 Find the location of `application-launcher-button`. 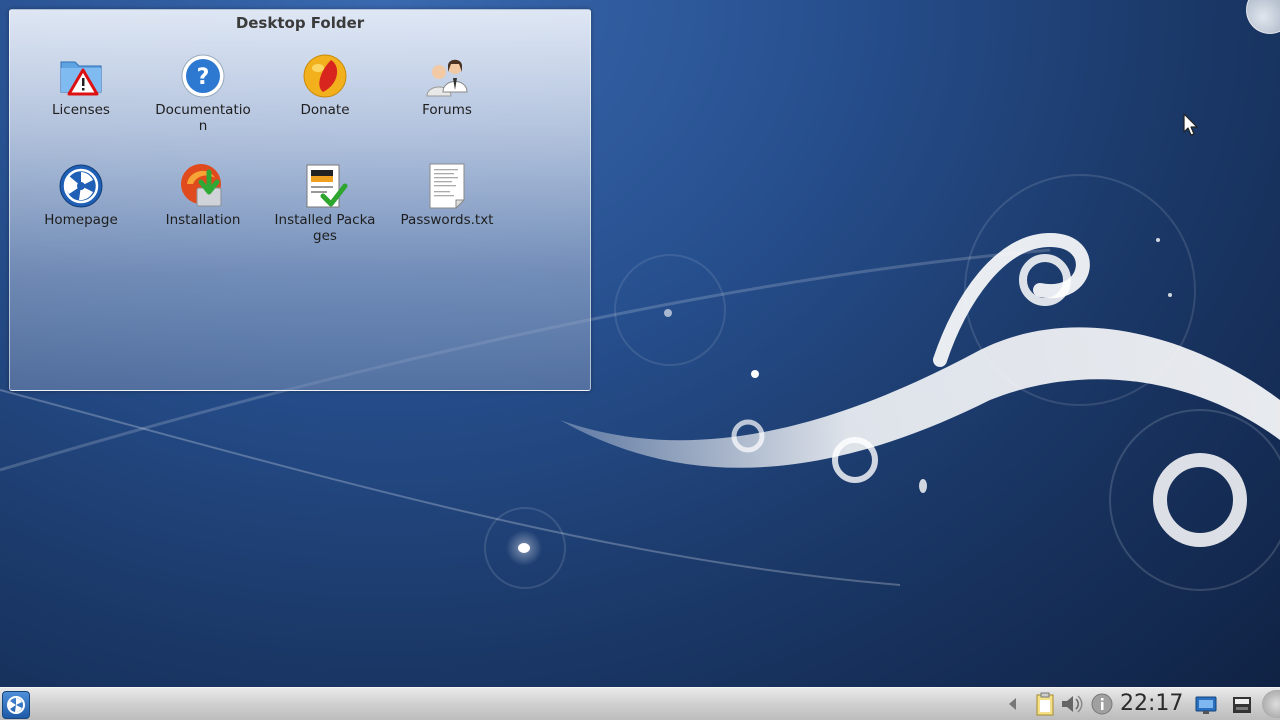

application-launcher-button is located at coordinates (16, 705).